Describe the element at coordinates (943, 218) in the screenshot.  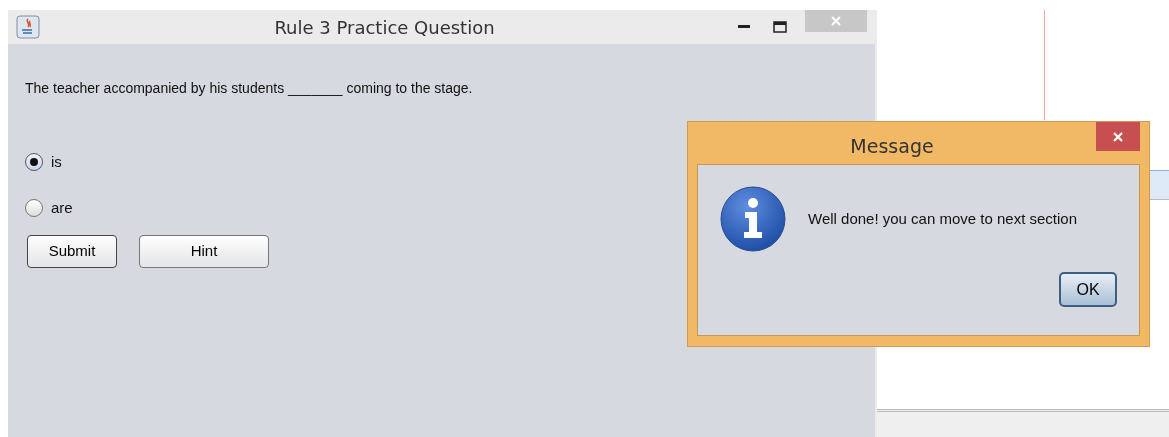
I see `dialog-message: Well done! you can move to next section` at that location.